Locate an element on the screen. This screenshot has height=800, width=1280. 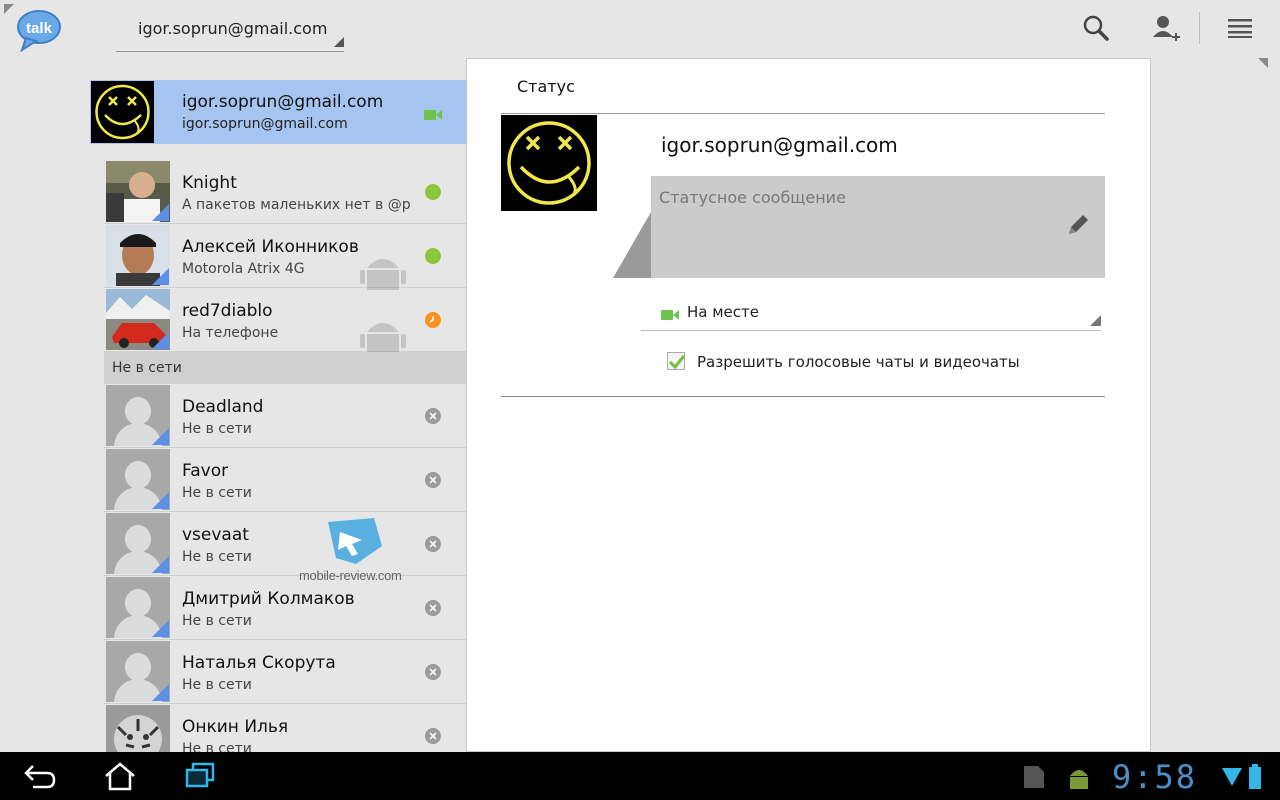
offline-section-header: Не в сети is located at coordinates (285, 368).